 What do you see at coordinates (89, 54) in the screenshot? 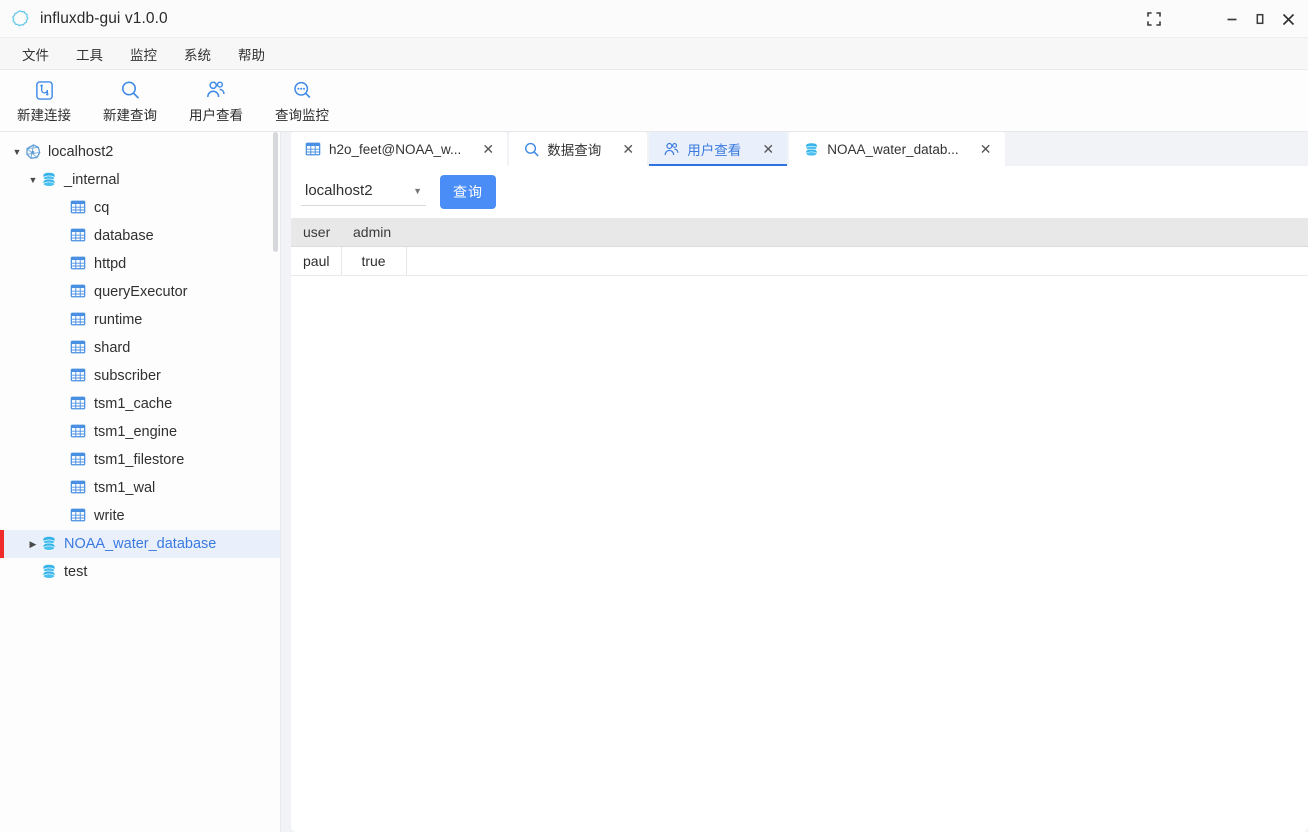
I see `menu-item-tools: 工具` at bounding box center [89, 54].